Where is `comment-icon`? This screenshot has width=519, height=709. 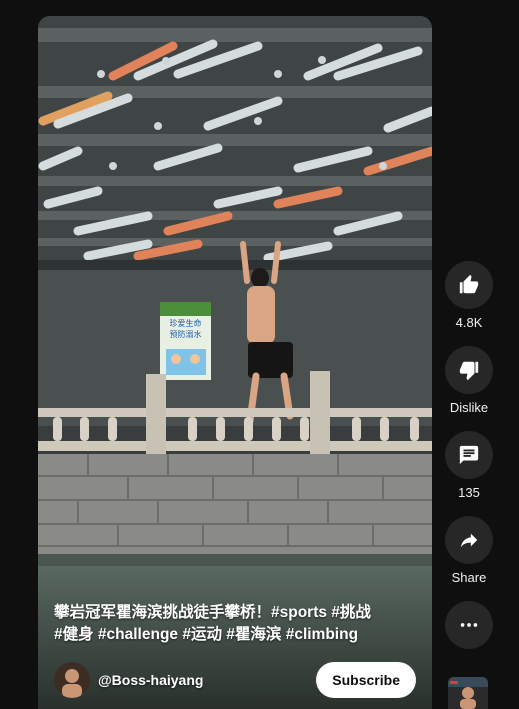
comment-icon is located at coordinates (469, 455).